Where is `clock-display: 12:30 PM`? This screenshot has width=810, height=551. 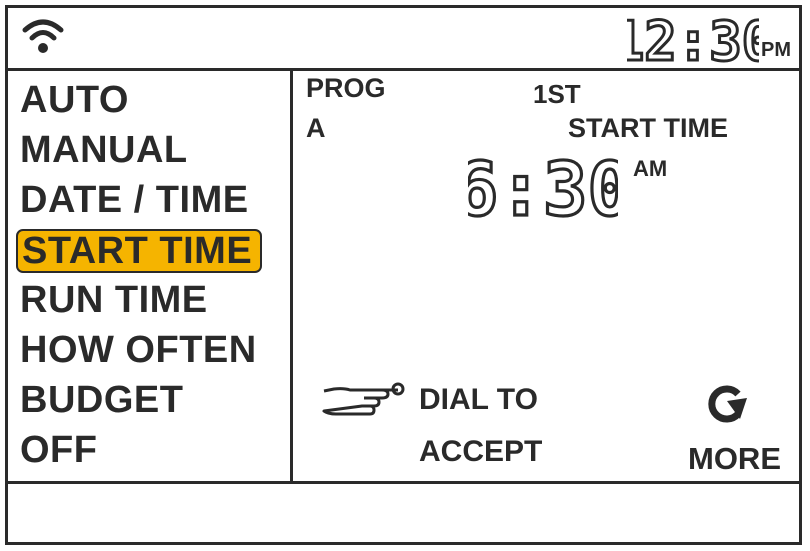 clock-display: 12:30 PM is located at coordinates (709, 38).